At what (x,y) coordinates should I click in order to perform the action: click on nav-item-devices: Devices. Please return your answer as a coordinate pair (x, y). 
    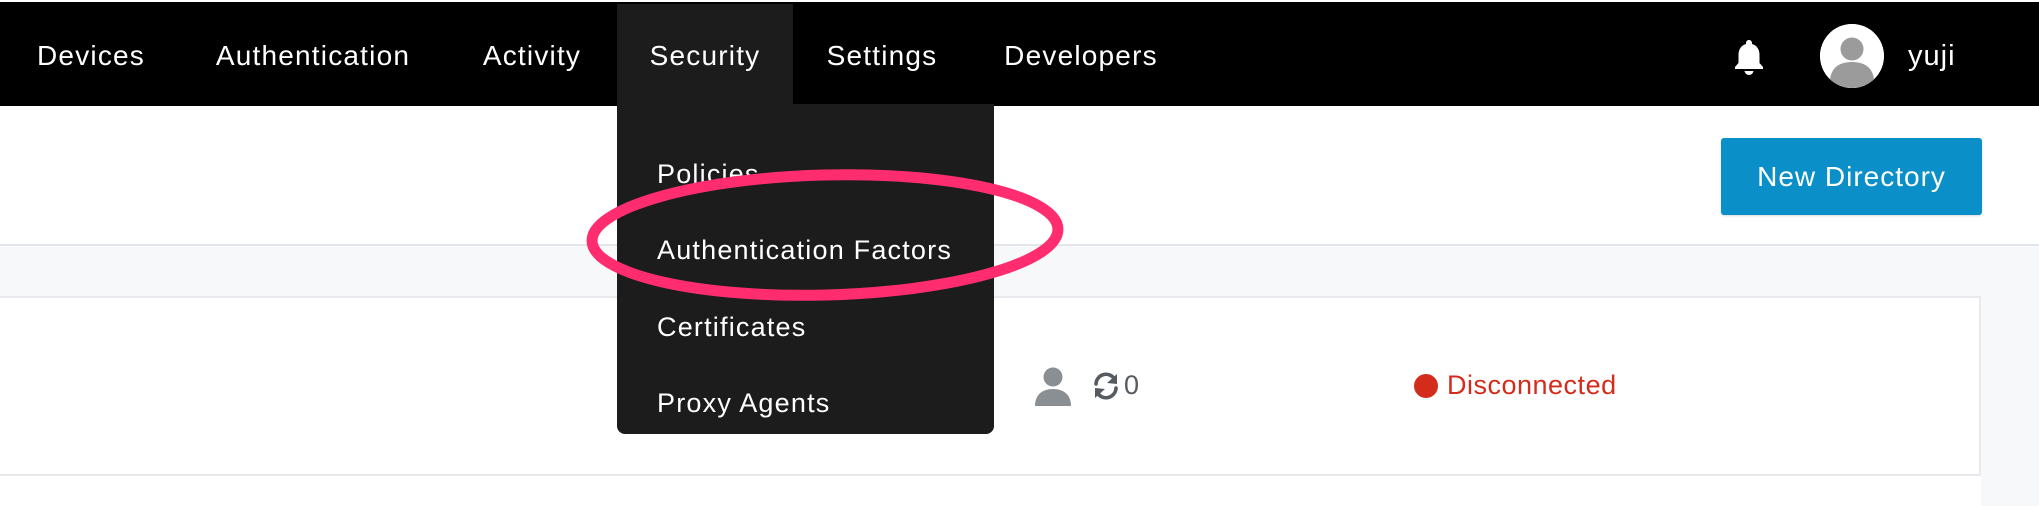
    Looking at the image, I should click on (91, 56).